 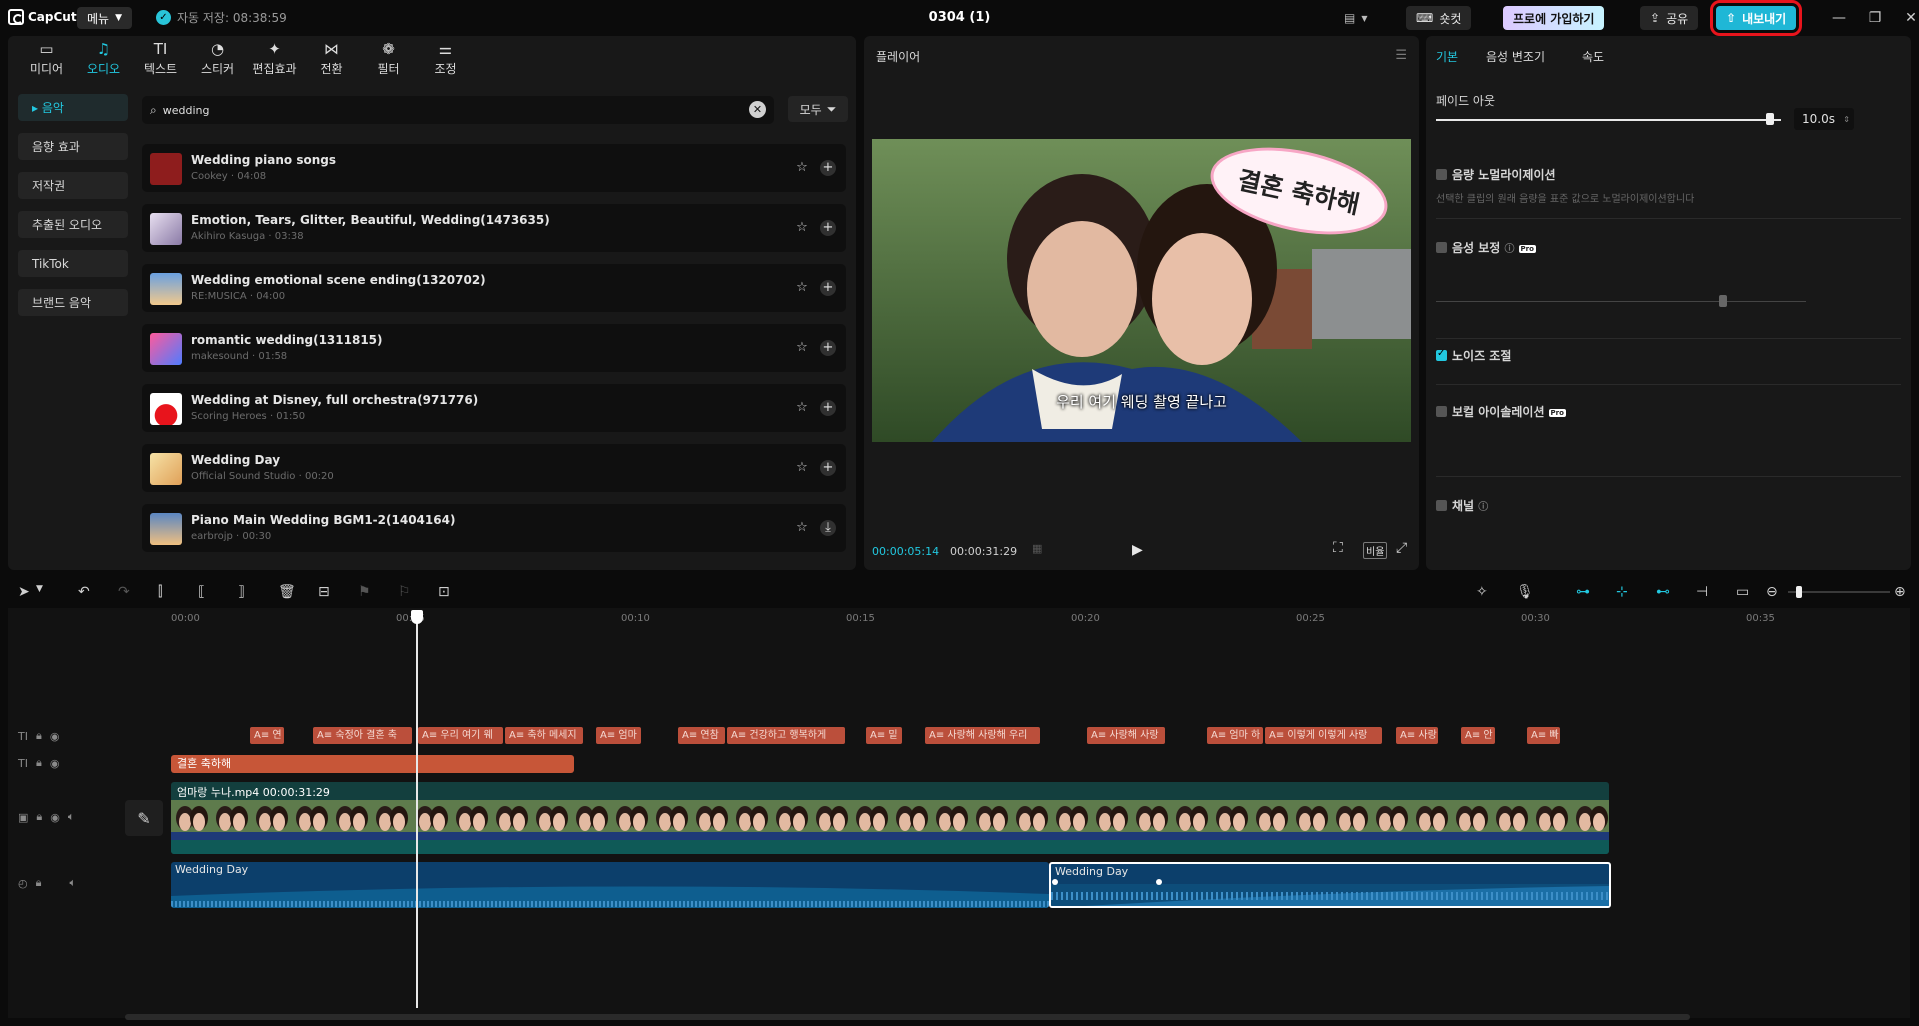 What do you see at coordinates (324, 592) in the screenshot?
I see `freeze-icon: ⊟` at bounding box center [324, 592].